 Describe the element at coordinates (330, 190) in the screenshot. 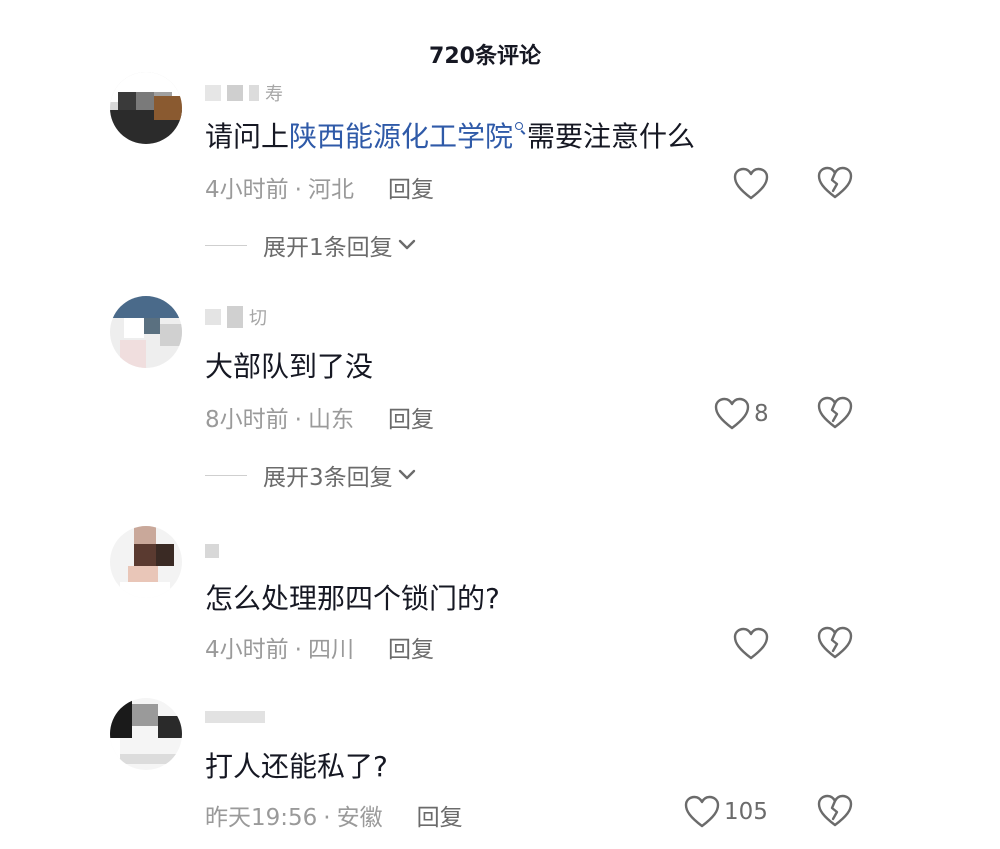

I see `location: 河北` at that location.